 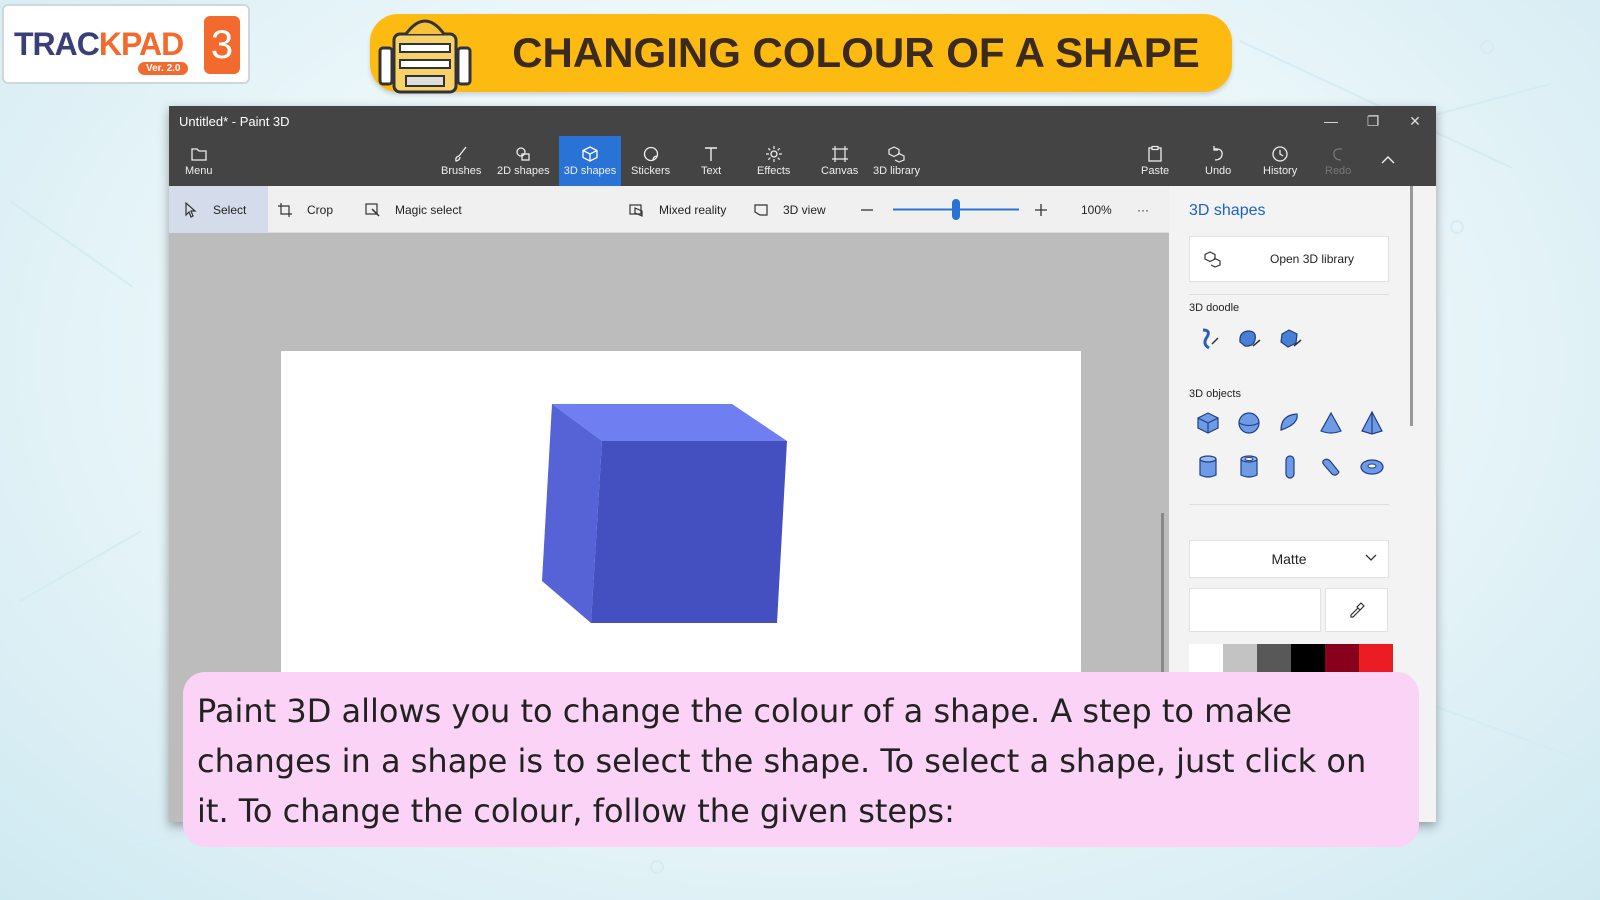 What do you see at coordinates (1312, 259) in the screenshot?
I see `open-library-label: Open 3D library` at bounding box center [1312, 259].